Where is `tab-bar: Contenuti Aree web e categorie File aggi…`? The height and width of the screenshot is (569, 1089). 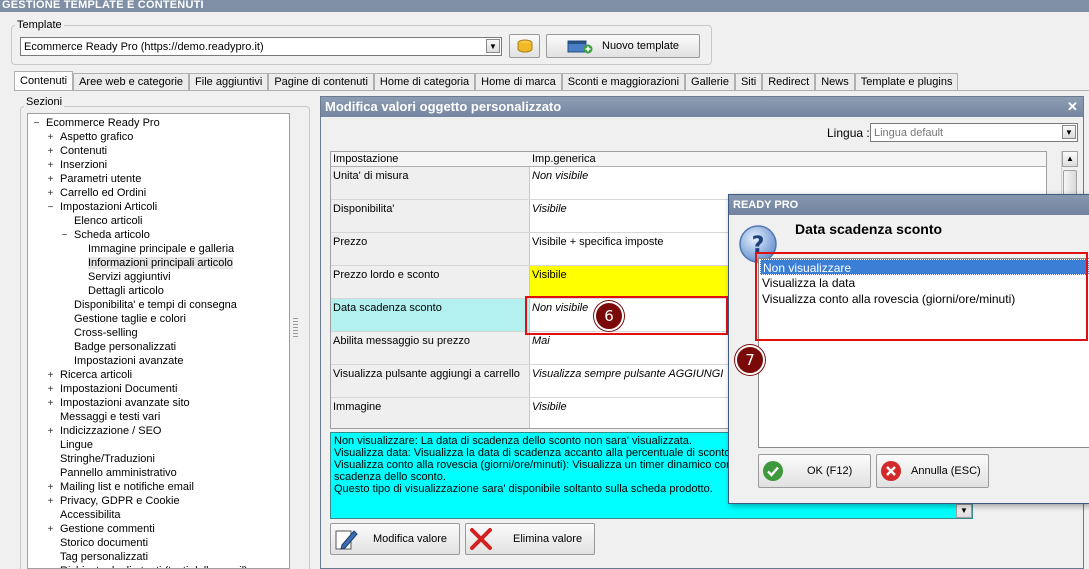 tab-bar: Contenuti Aree web e categorie File aggi… is located at coordinates (486, 81).